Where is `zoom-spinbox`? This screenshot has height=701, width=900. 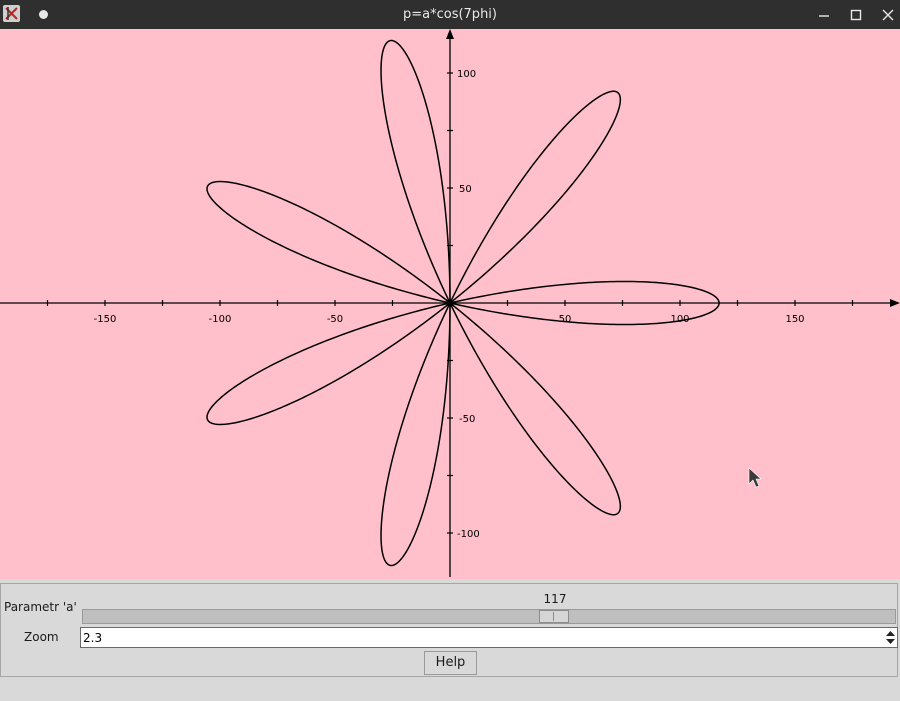 zoom-spinbox is located at coordinates (489, 637).